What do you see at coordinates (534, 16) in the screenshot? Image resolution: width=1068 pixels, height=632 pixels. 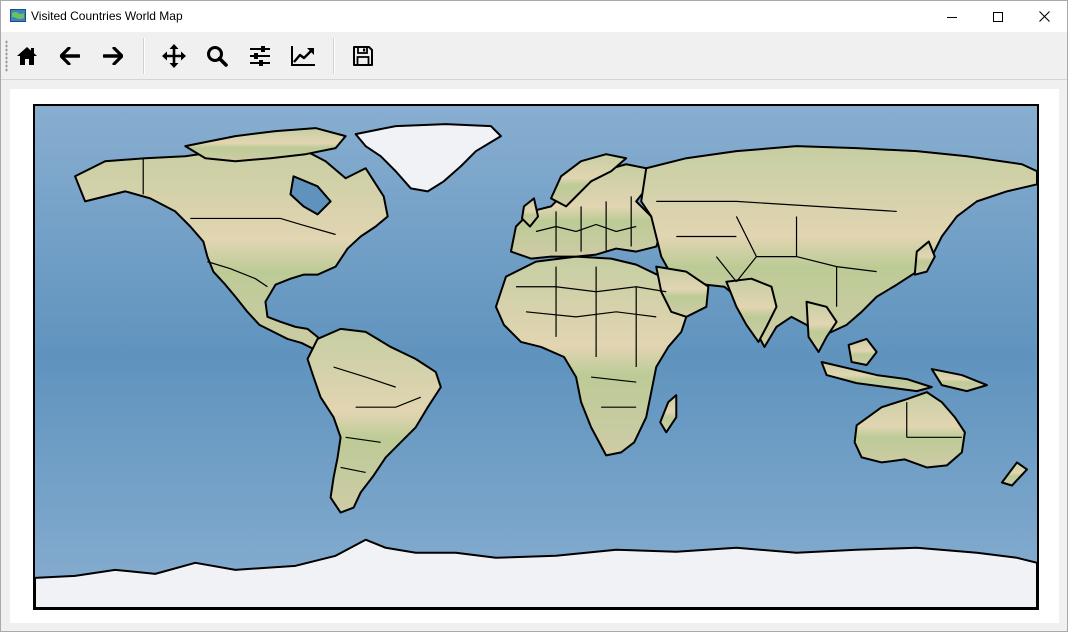 I see `title-bar: Visited Countries World Map` at bounding box center [534, 16].